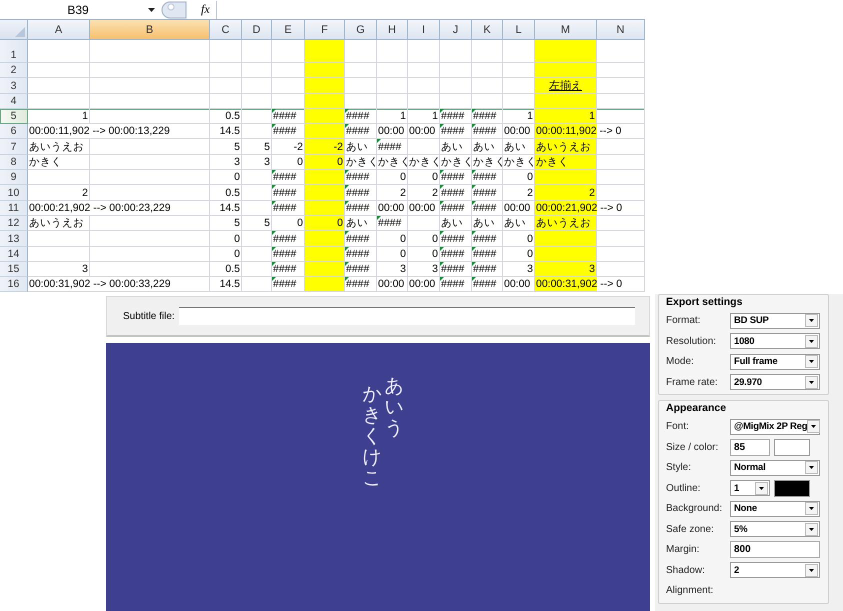  Describe the element at coordinates (775, 382) in the screenshot. I see `dropdown: 29.970` at that location.